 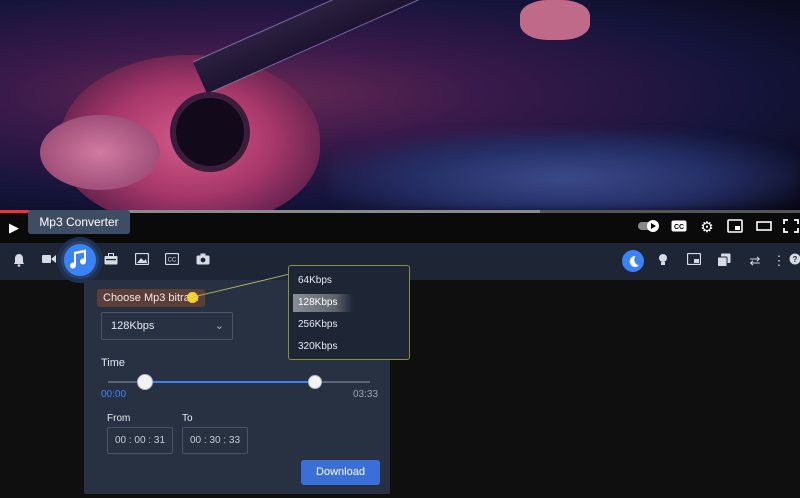 What do you see at coordinates (694, 260) in the screenshot?
I see `picture-in-picture-icon` at bounding box center [694, 260].